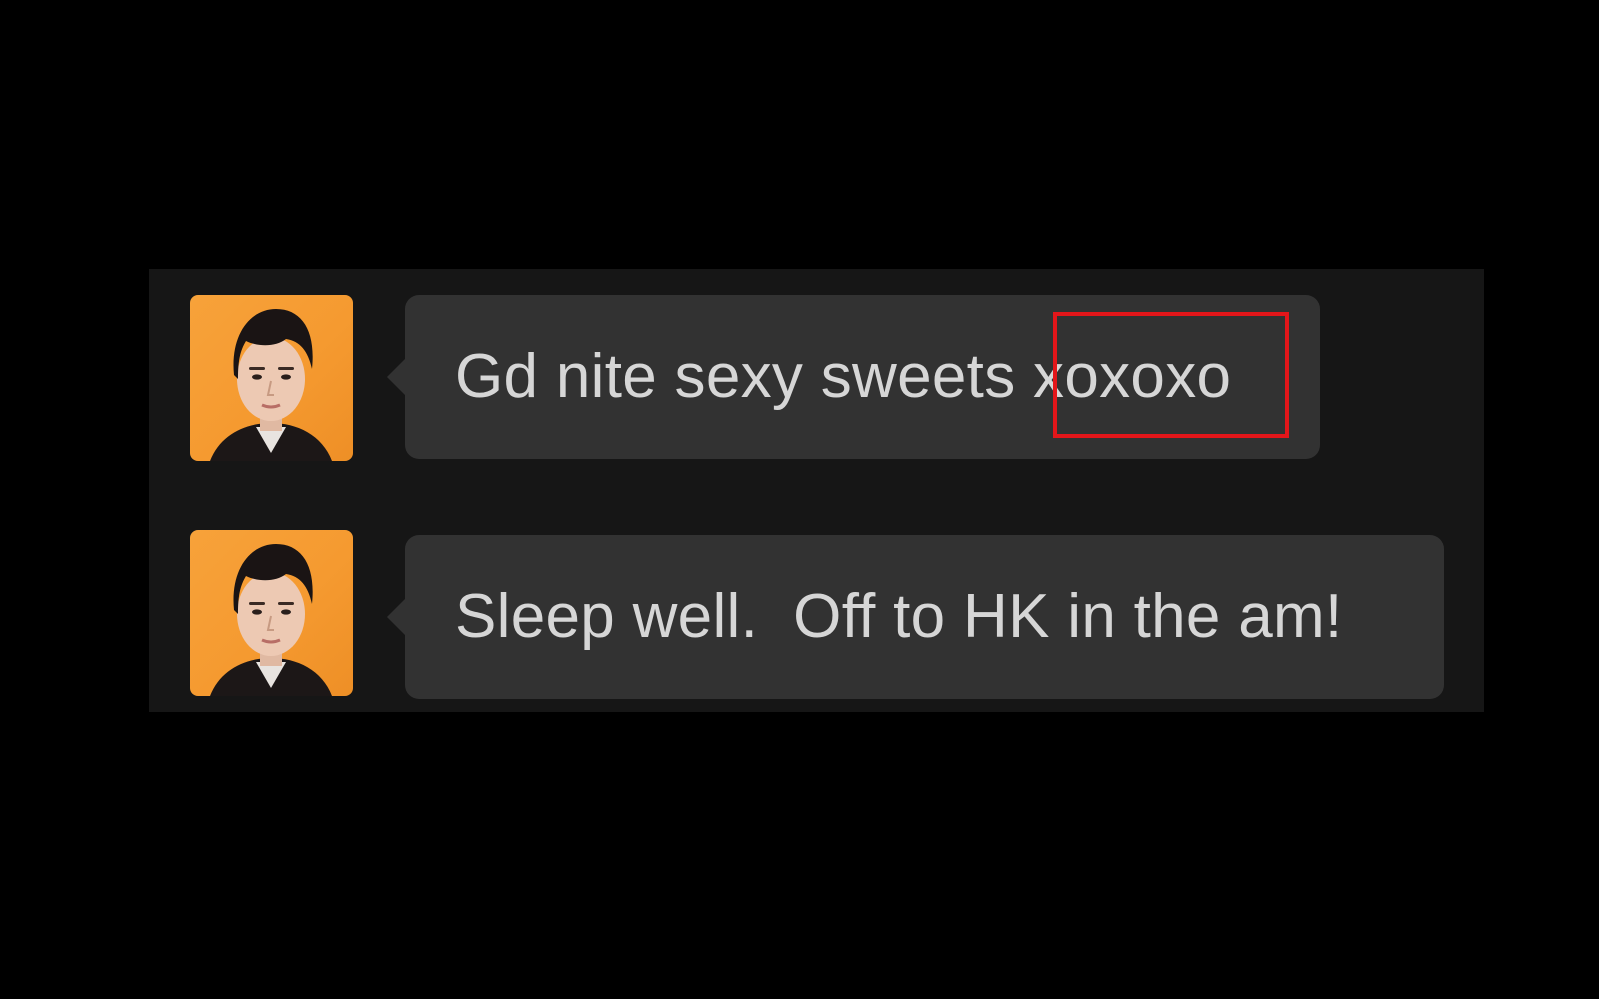 The width and height of the screenshot is (1599, 999). Describe the element at coordinates (899, 616) in the screenshot. I see `message-text: Sleep well. Off to HK in the am!` at that location.